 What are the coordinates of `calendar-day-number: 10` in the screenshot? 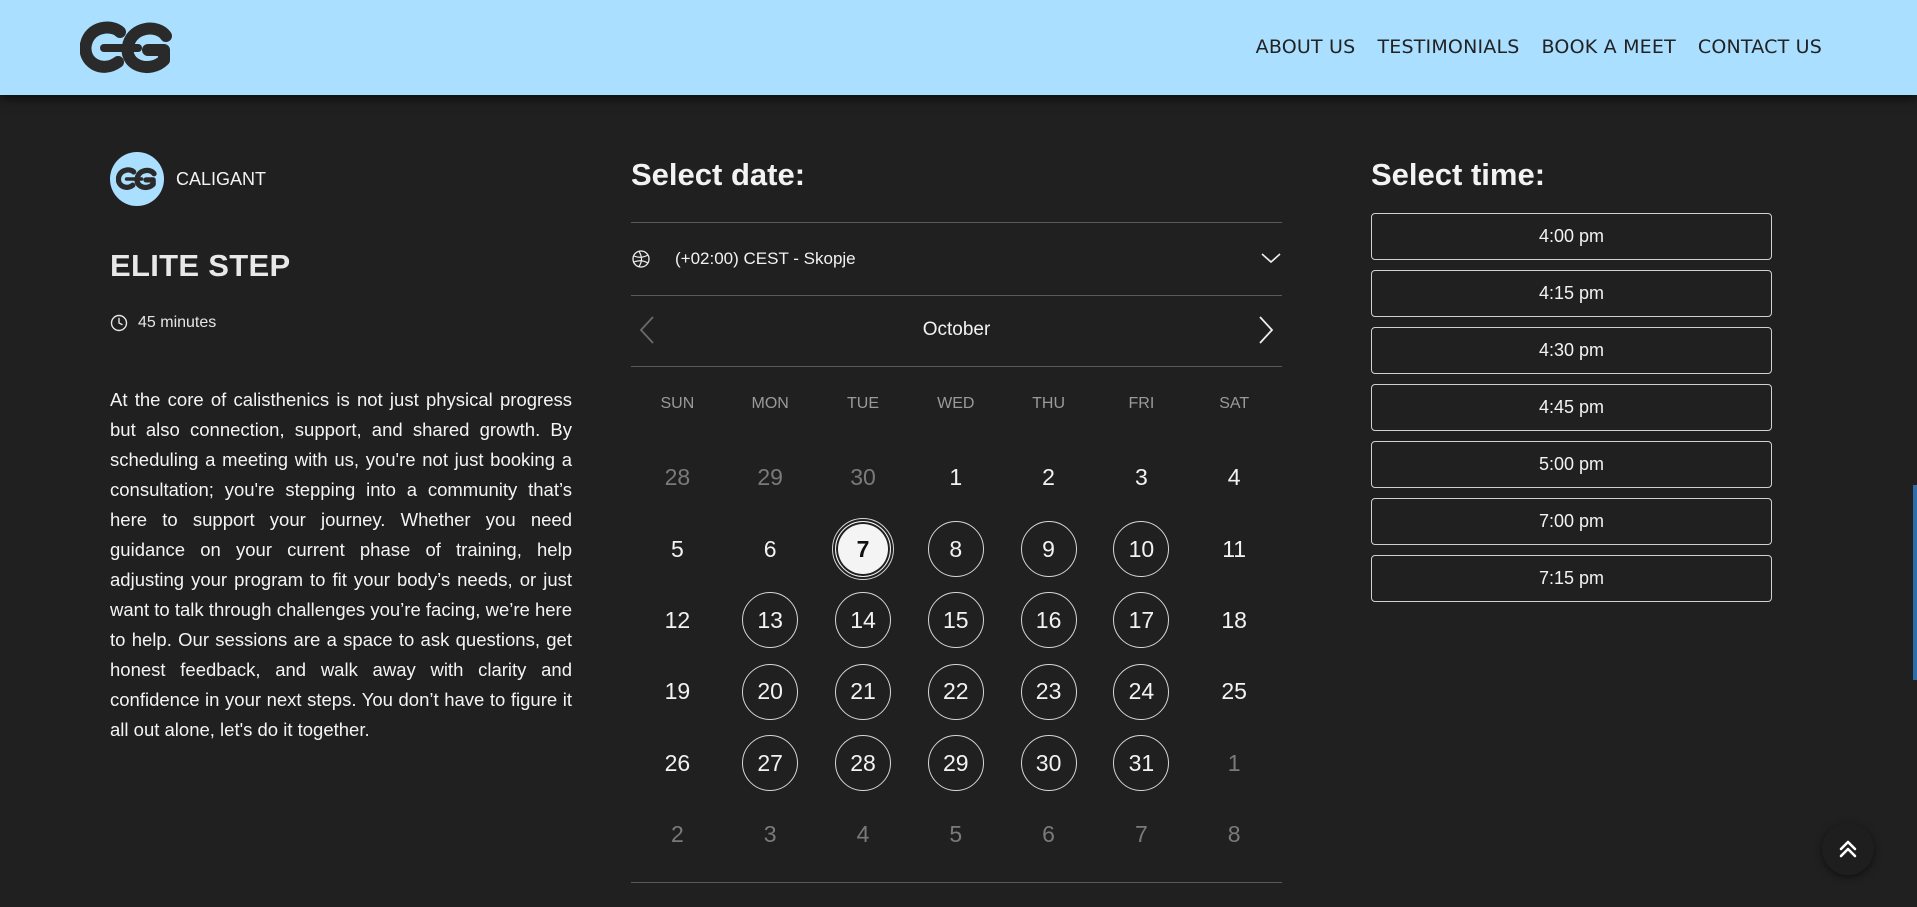 It's located at (1141, 549).